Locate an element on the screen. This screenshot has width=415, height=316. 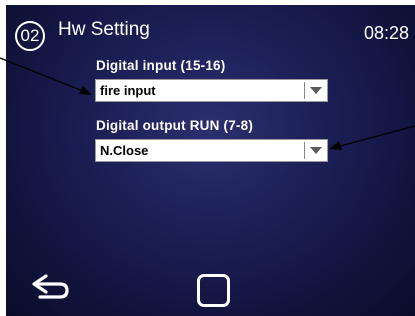
screen-number-badge: 02 is located at coordinates (30, 36).